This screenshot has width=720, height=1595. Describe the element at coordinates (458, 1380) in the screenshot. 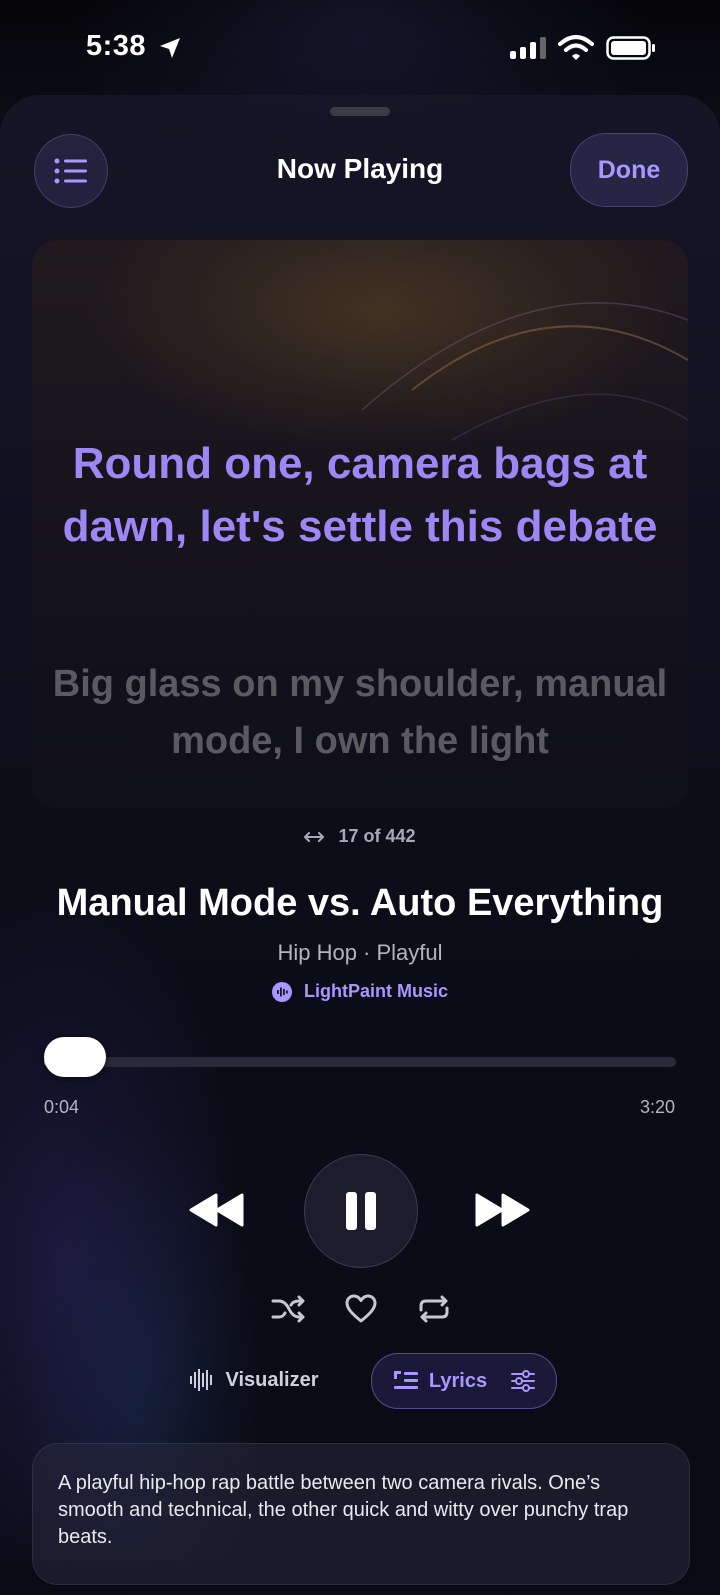

I see `lyrics-label: Lyrics` at that location.